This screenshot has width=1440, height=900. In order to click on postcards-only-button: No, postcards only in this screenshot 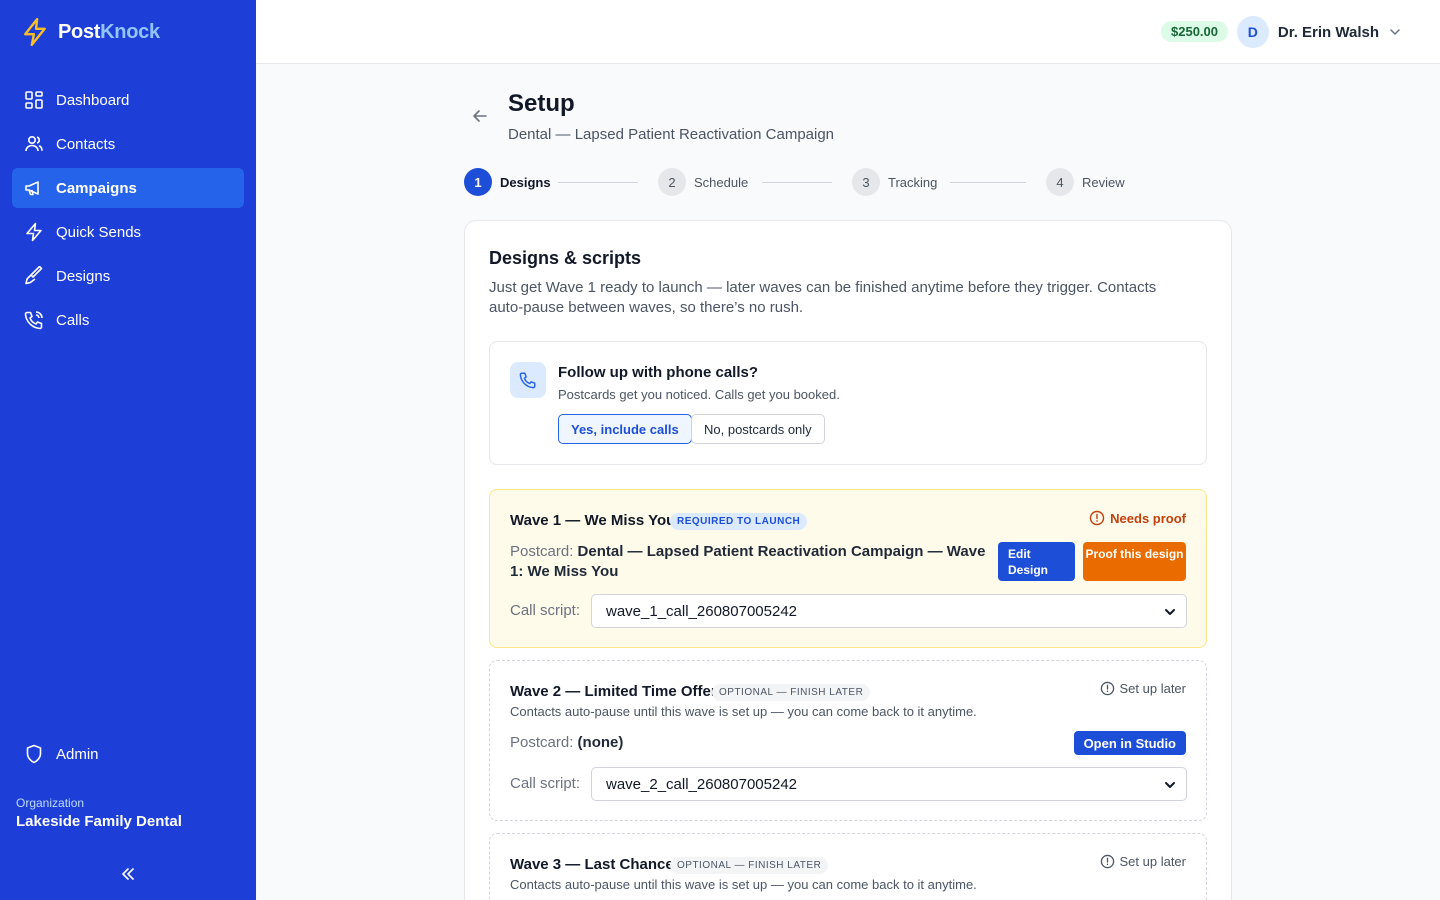, I will do `click(758, 429)`.